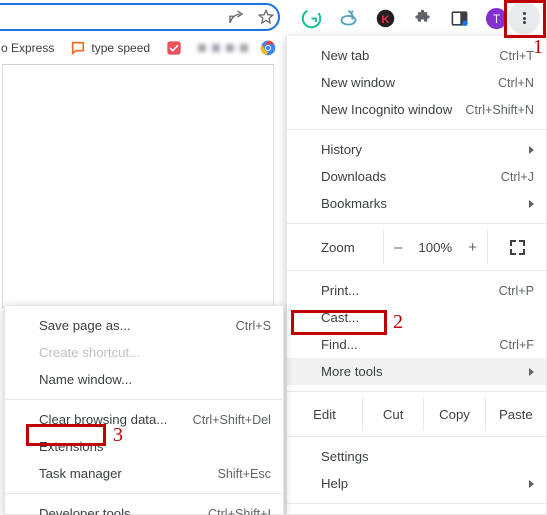 This screenshot has height=515, width=547. Describe the element at coordinates (85, 510) in the screenshot. I see `submenu-item-developer-tools-label: Developer tools` at that location.